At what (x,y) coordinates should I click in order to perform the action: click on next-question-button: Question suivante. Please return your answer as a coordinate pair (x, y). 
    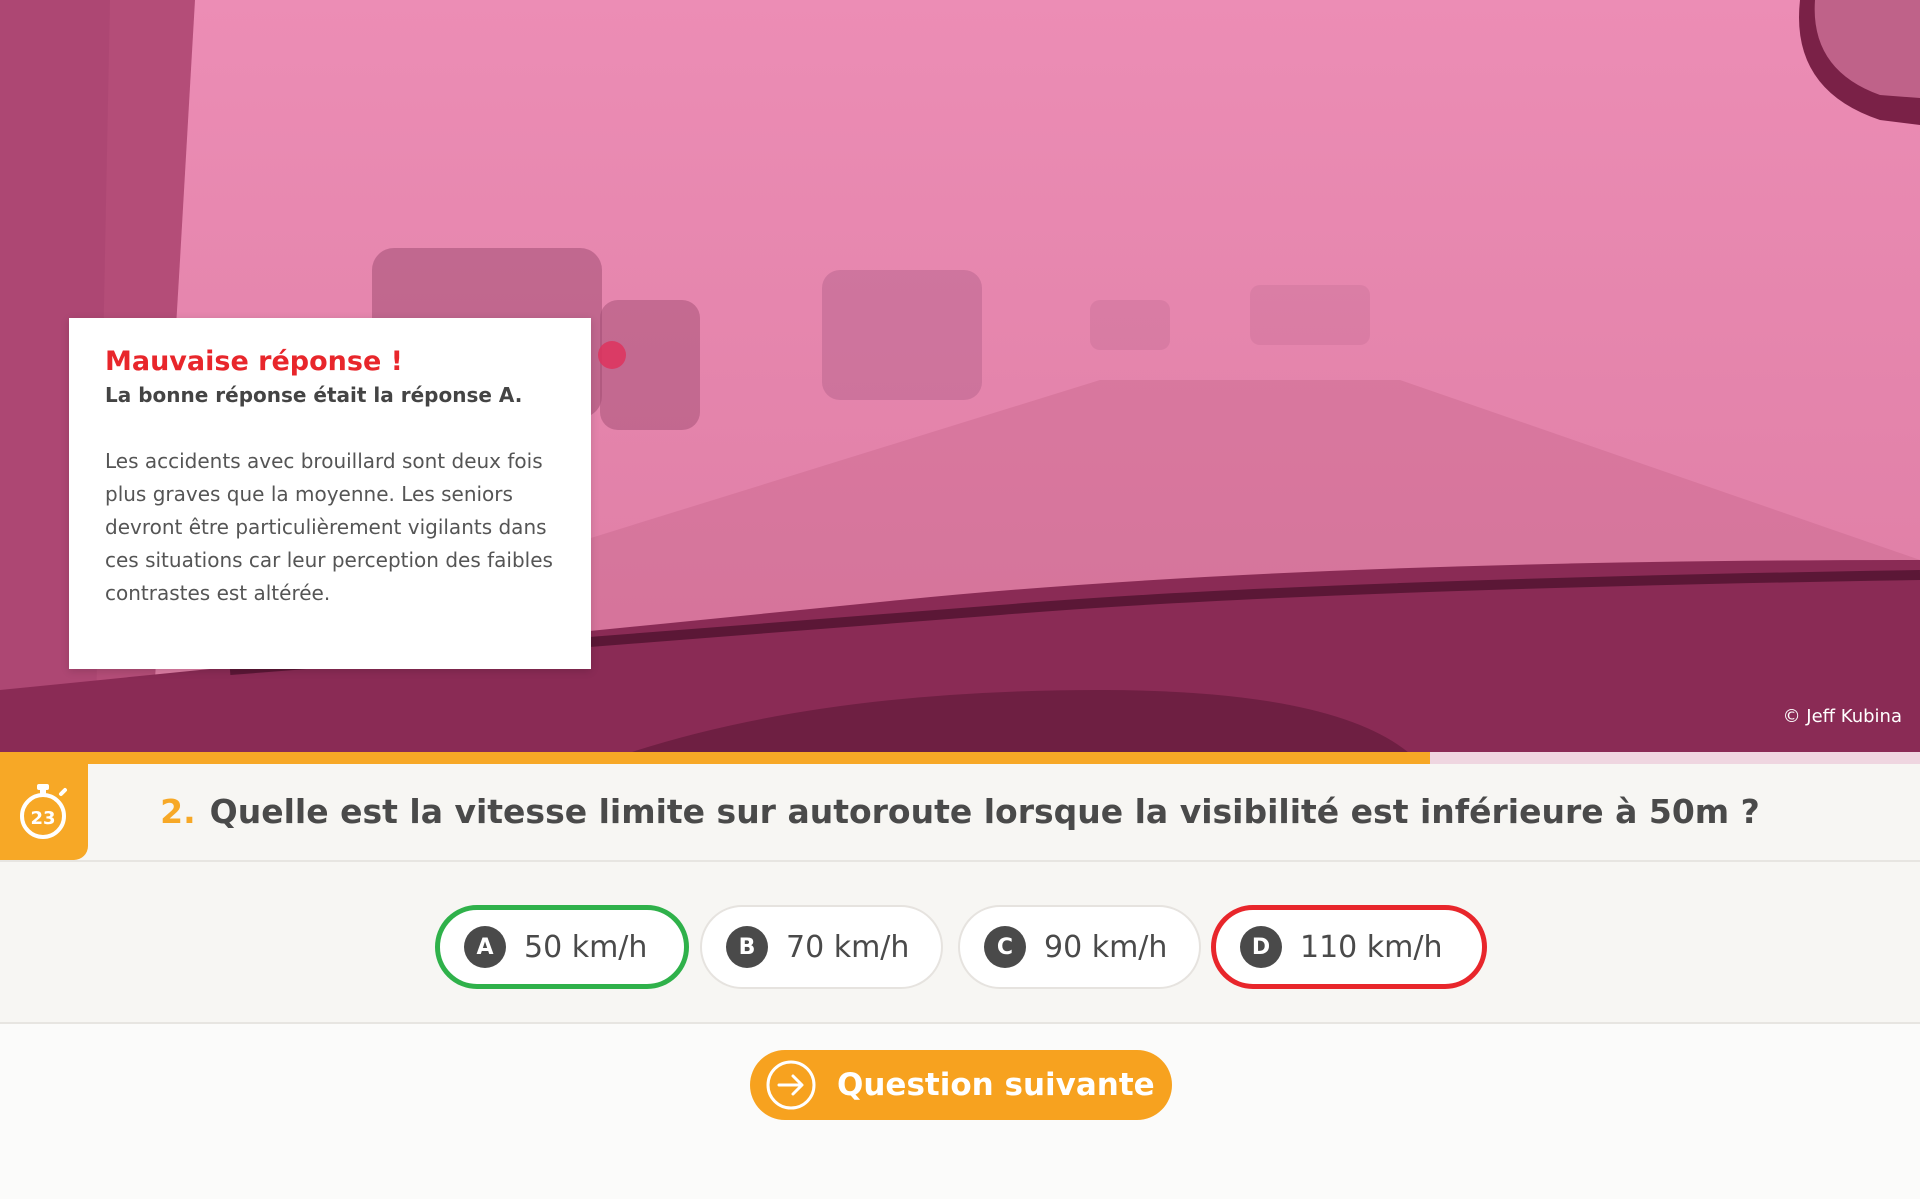
    Looking at the image, I should click on (961, 1085).